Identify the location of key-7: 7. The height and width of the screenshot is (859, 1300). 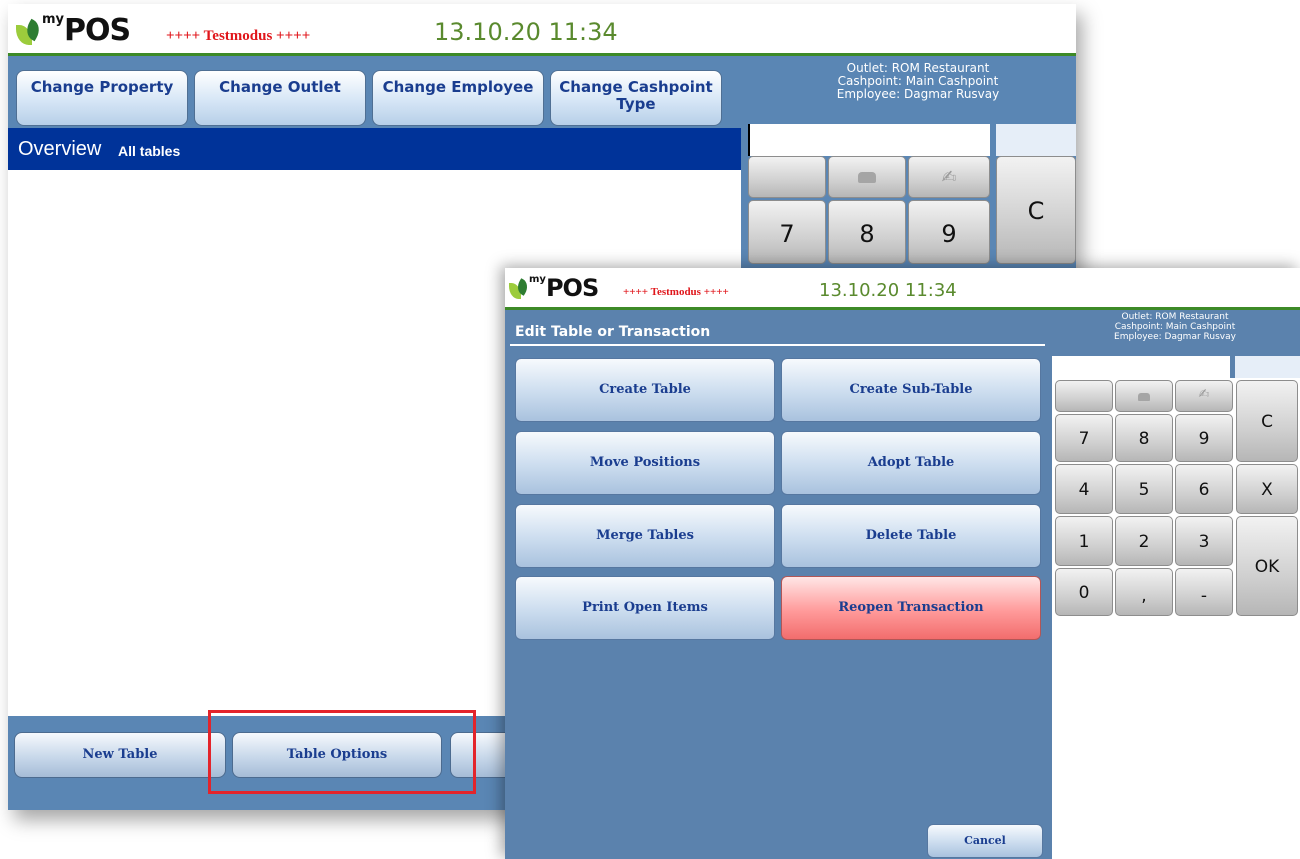
(787, 232).